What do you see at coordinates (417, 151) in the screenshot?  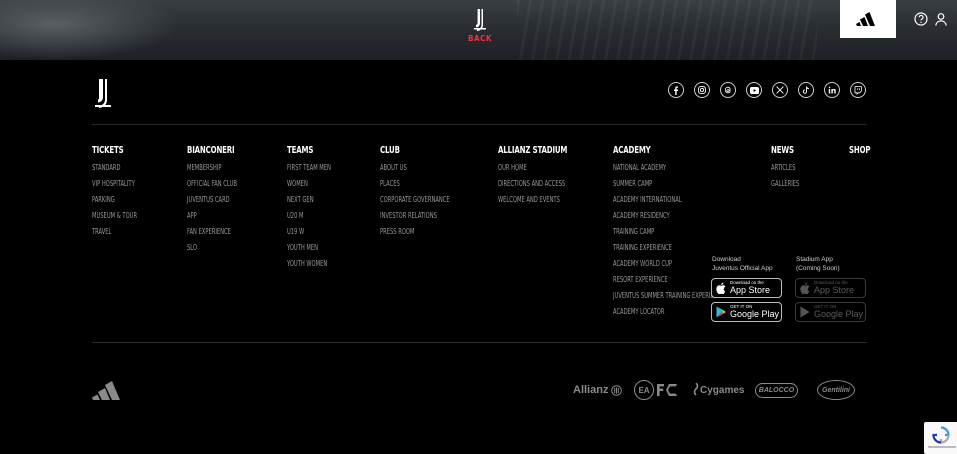 I see `column-title: CLUB` at bounding box center [417, 151].